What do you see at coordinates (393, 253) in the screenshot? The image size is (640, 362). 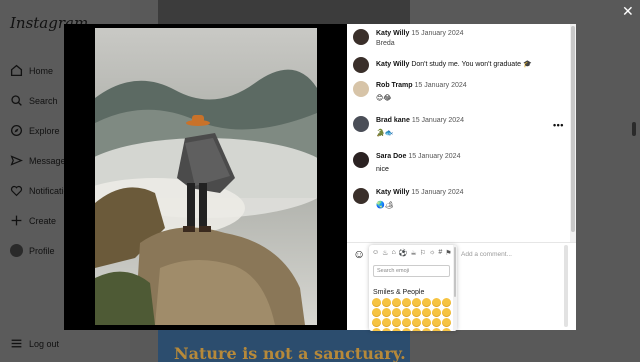 I see `emoji-tab: ⌂` at bounding box center [393, 253].